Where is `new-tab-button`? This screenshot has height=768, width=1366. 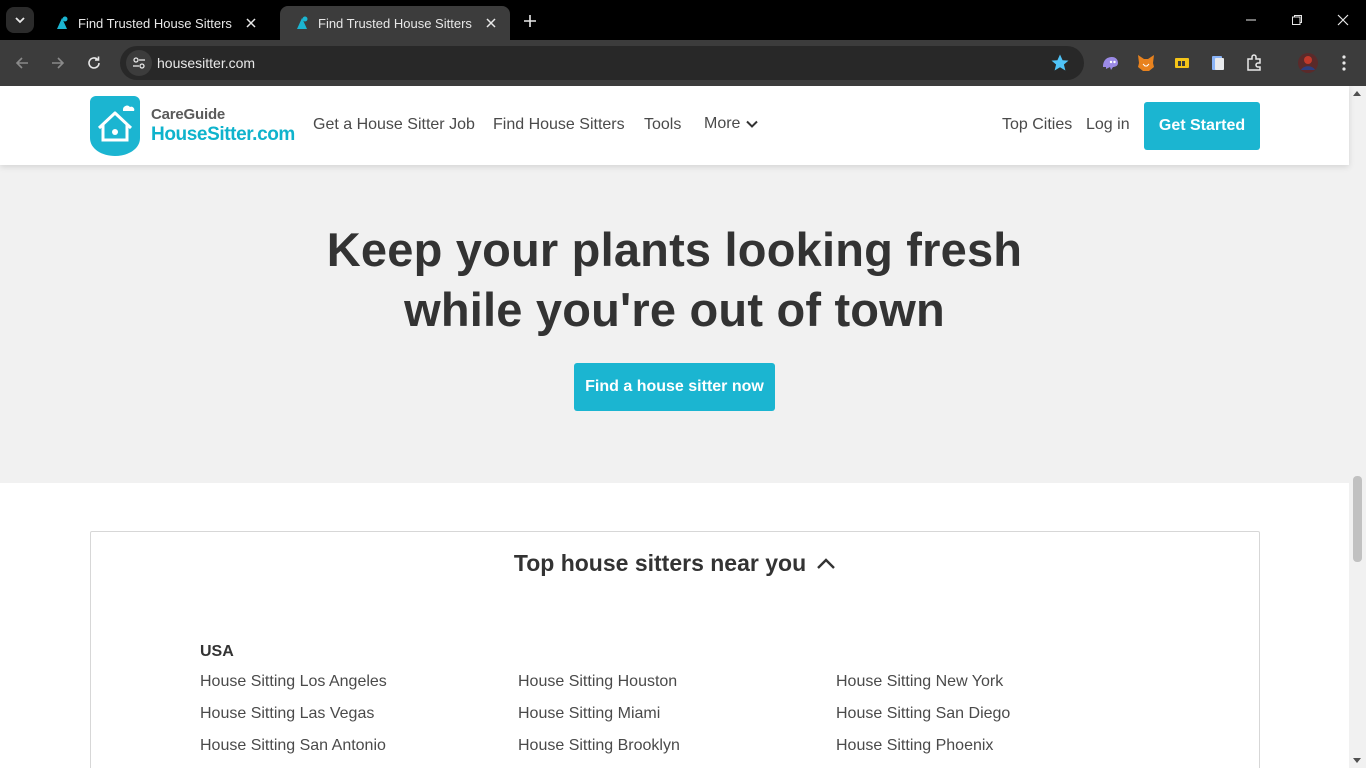 new-tab-button is located at coordinates (530, 21).